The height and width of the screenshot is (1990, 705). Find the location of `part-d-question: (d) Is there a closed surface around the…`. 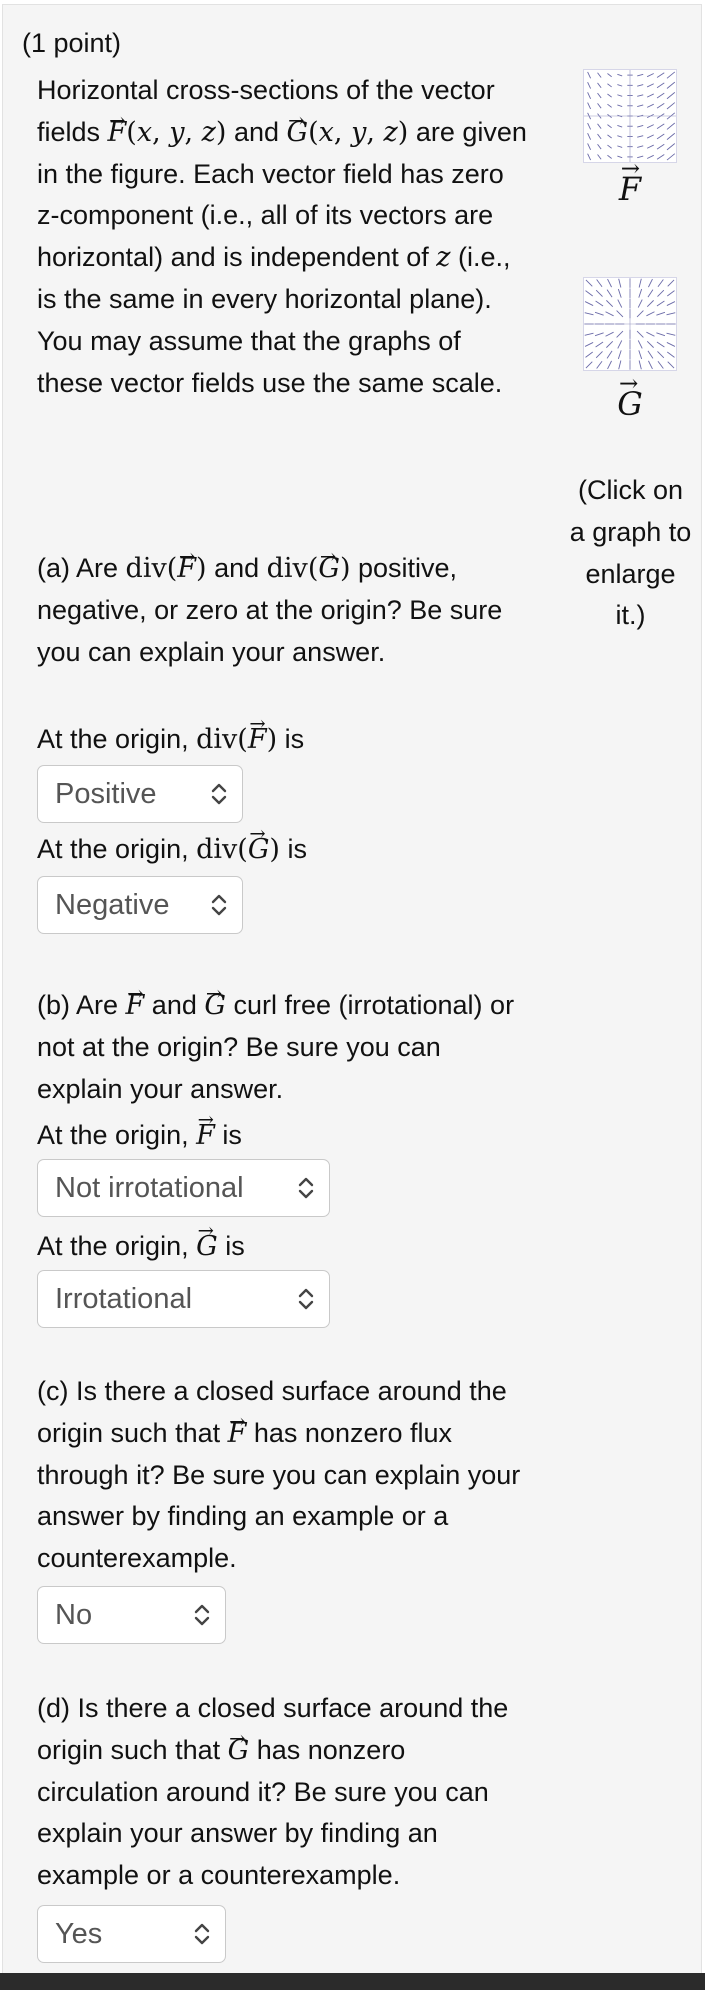

part-d-question: (d) Is there a closed surface around the… is located at coordinates (282, 1792).